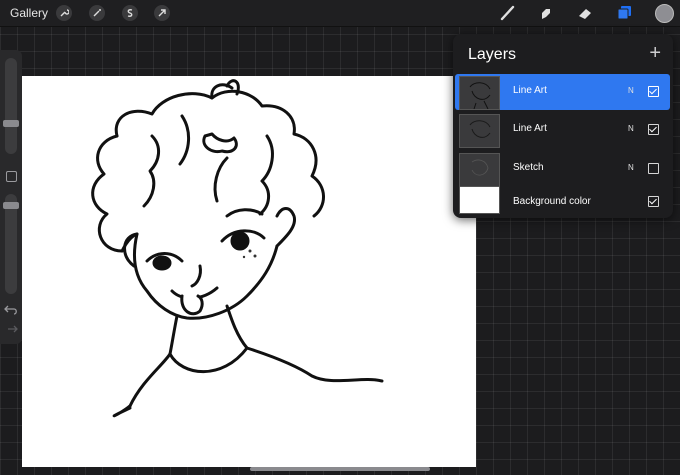 Image resolution: width=680 pixels, height=475 pixels. What do you see at coordinates (340, 13) in the screenshot?
I see `top-toolbar: Gallery` at bounding box center [340, 13].